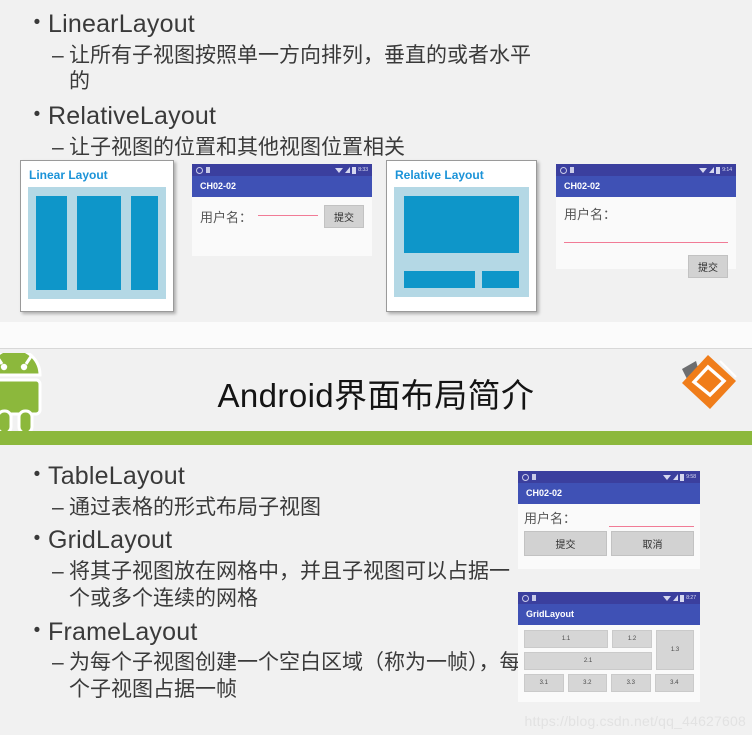 The height and width of the screenshot is (735, 752). I want to click on bullet-gridlayout: • GridLayout, so click(276, 541).